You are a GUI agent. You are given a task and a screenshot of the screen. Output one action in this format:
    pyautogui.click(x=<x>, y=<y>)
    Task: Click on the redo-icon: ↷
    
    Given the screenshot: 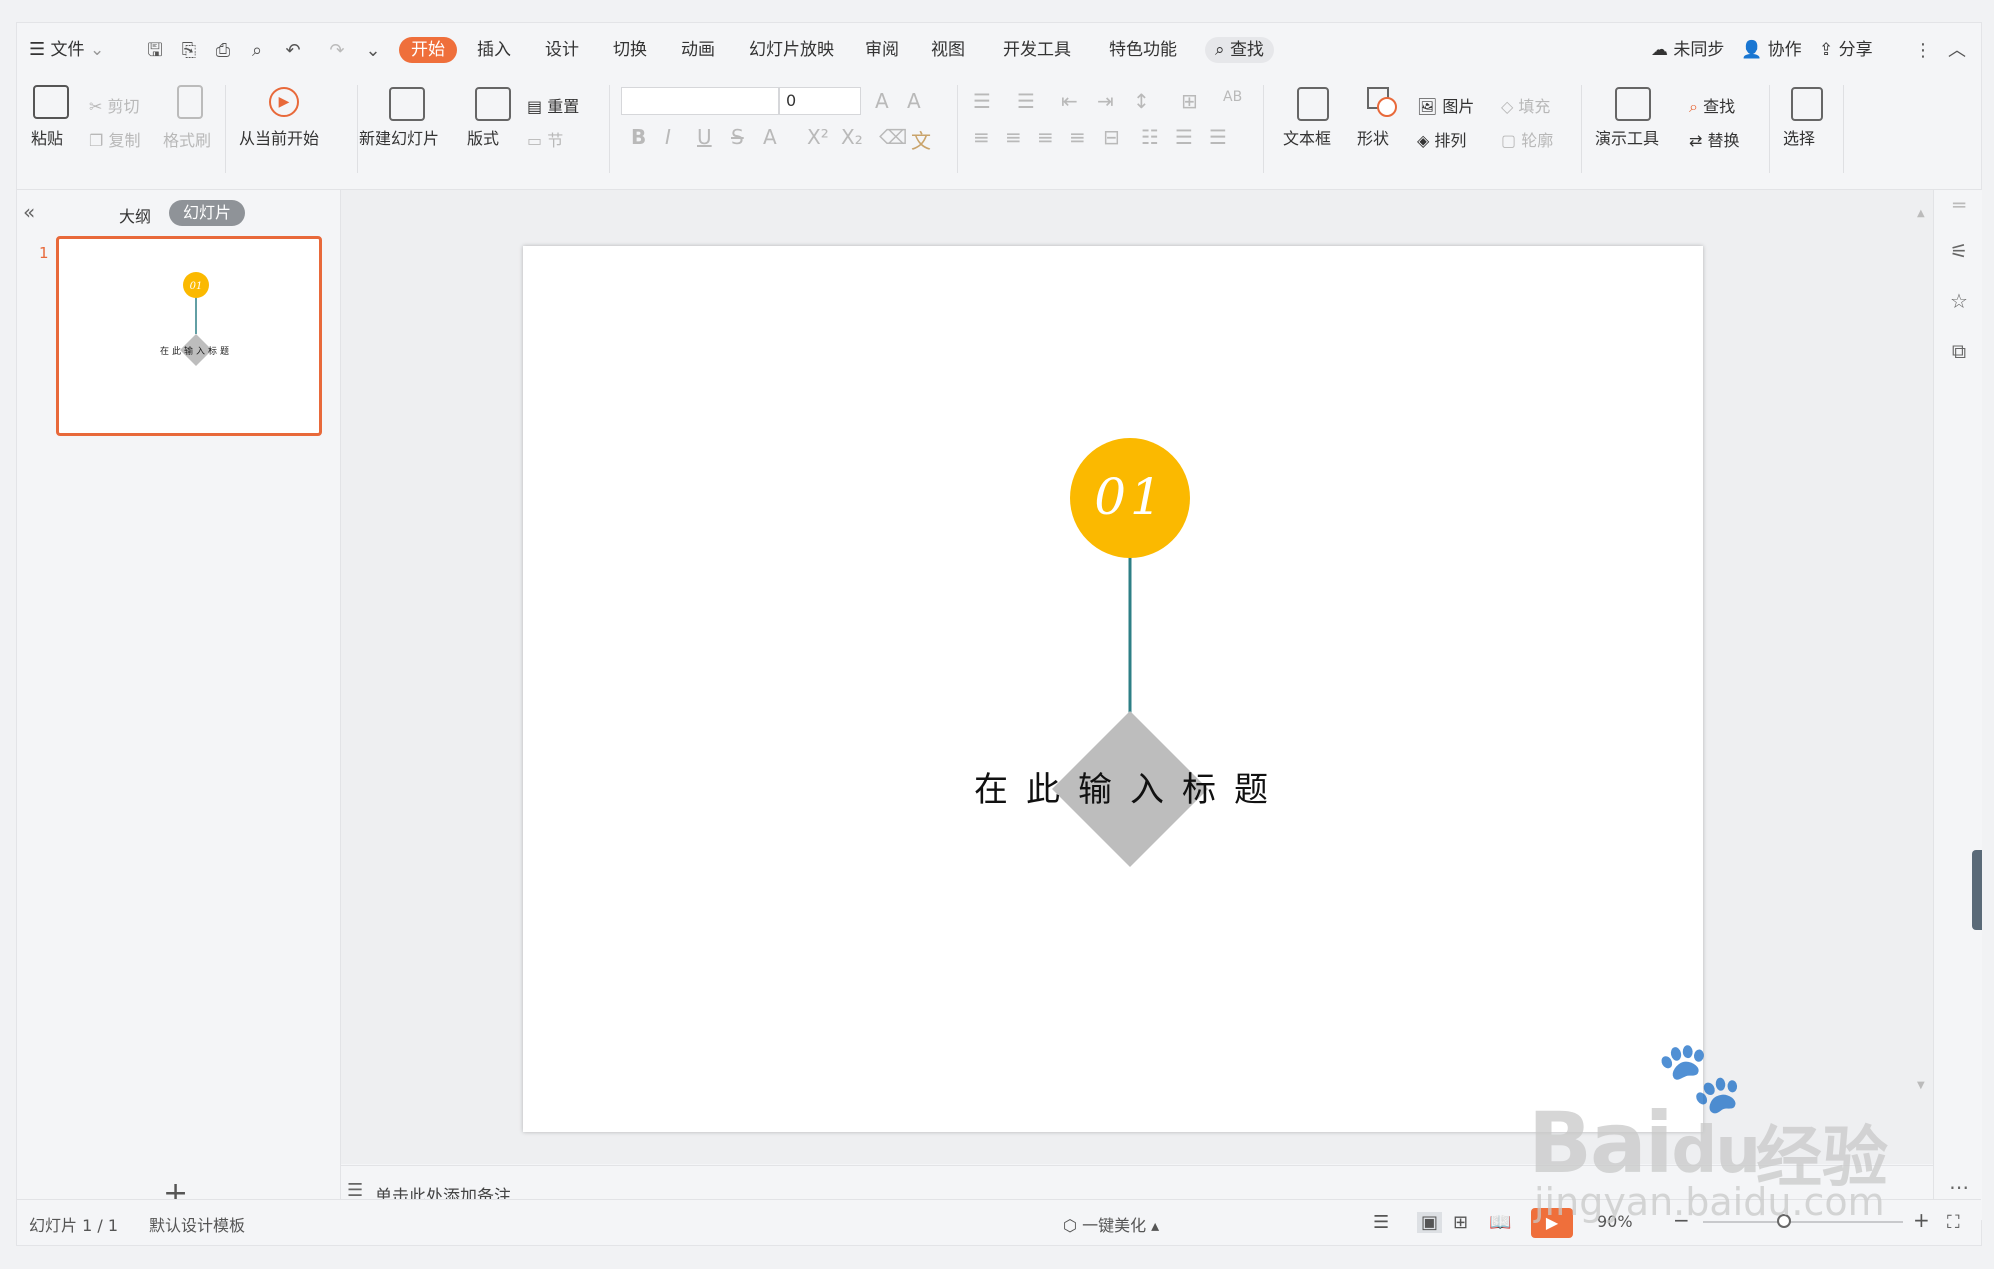 What is the action you would take?
    pyautogui.click(x=337, y=51)
    